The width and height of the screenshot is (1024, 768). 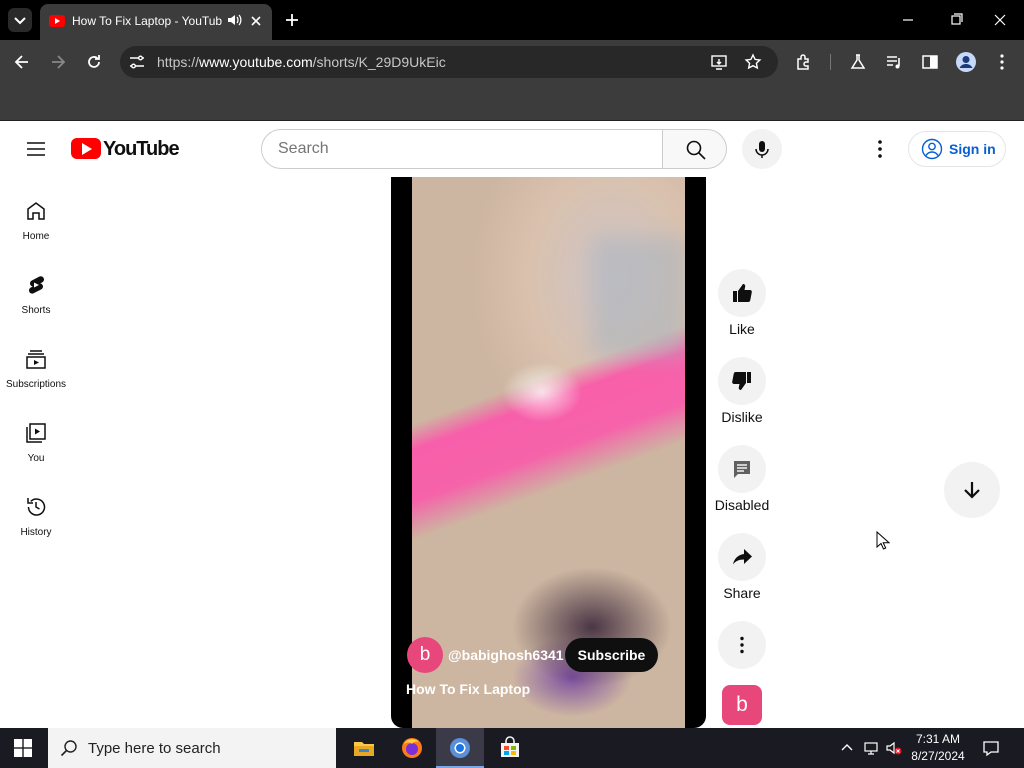 I want to click on chevron-down-icon, so click(x=20, y=21).